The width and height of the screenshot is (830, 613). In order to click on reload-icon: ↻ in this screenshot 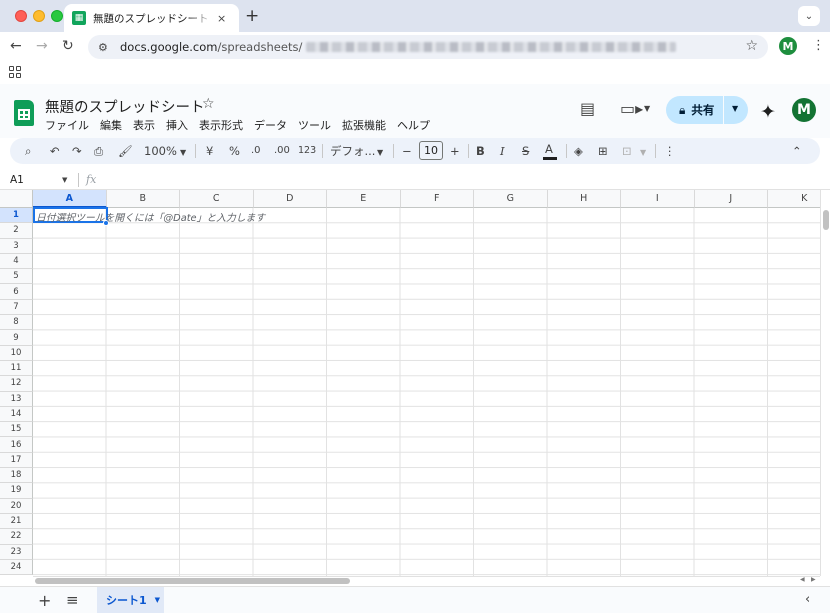, I will do `click(68, 46)`.